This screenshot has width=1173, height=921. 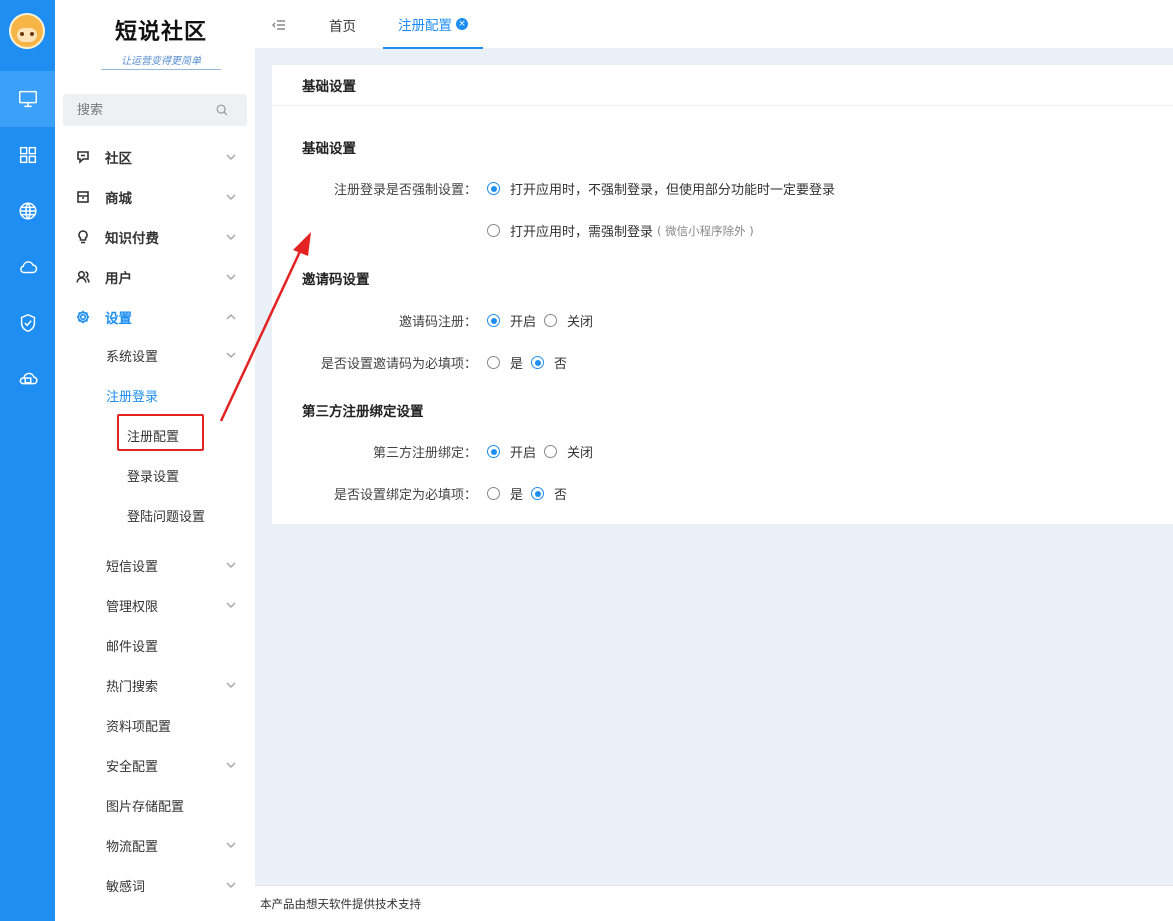 What do you see at coordinates (363, 412) in the screenshot?
I see `section-third-party-title: 第三方注册绑定设置` at bounding box center [363, 412].